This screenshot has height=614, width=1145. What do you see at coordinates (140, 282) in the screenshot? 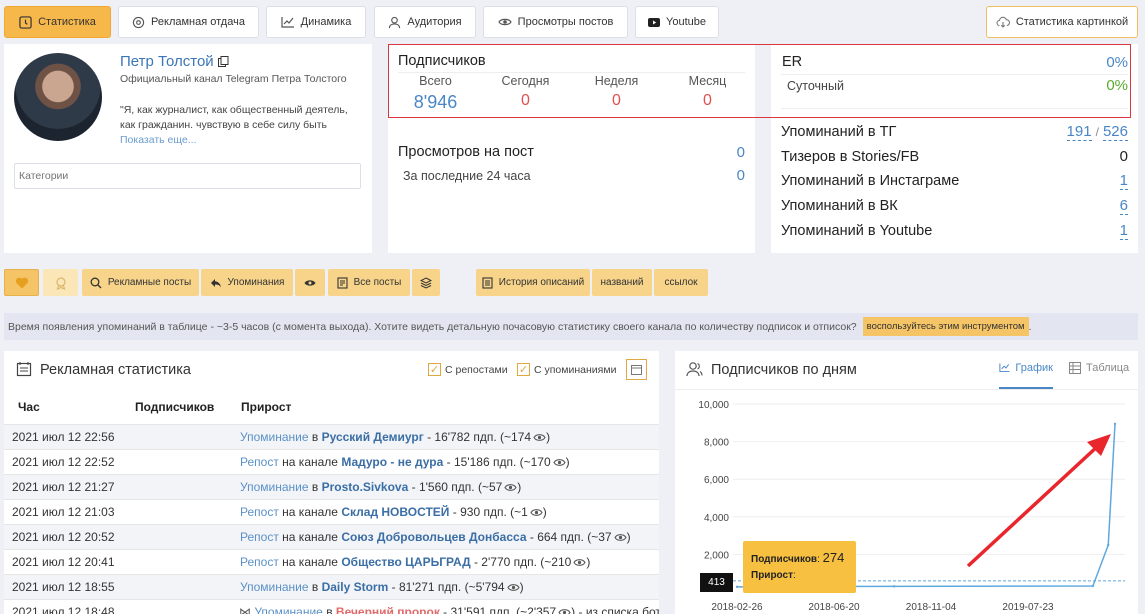
I see `ad-posts-button: Рекламные посты` at bounding box center [140, 282].